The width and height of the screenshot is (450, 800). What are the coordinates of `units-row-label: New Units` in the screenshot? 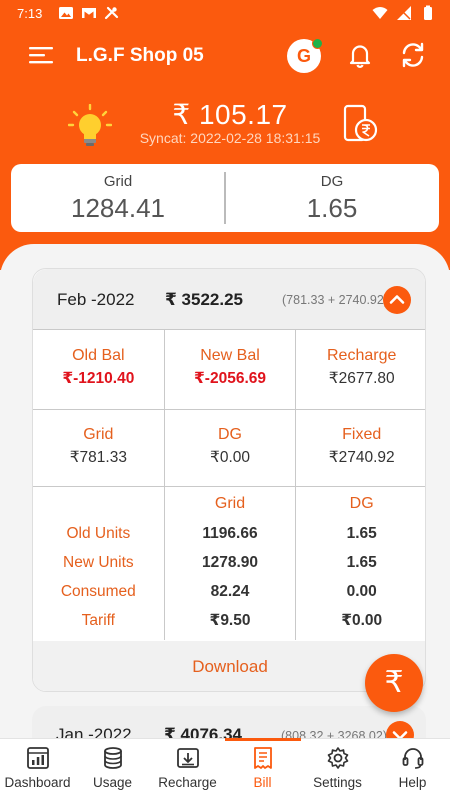 It's located at (98, 562).